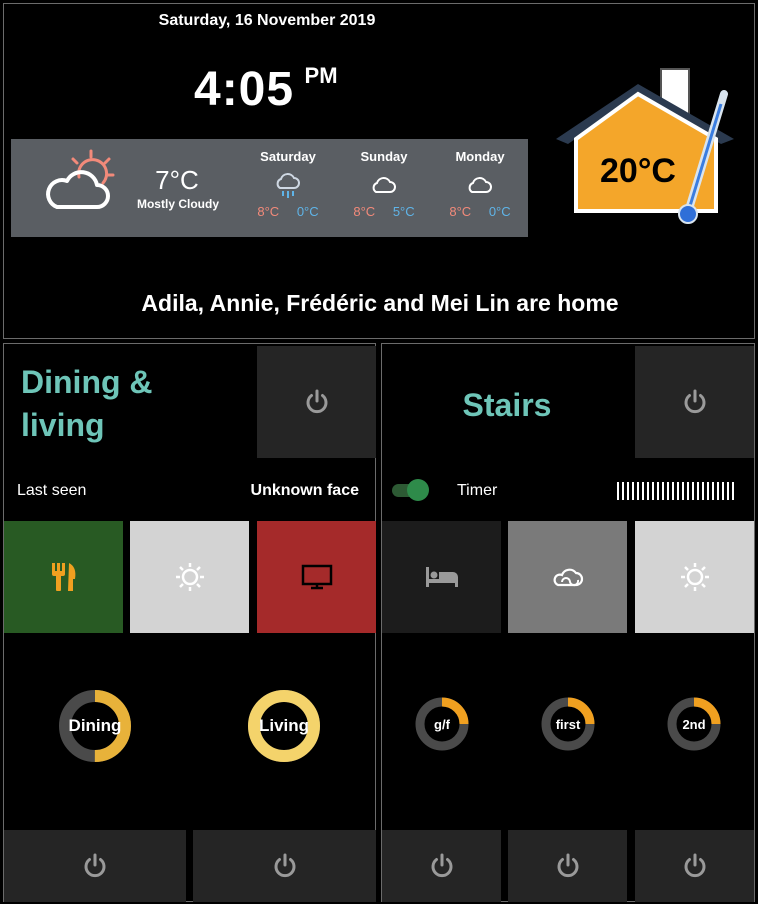  Describe the element at coordinates (411, 490) in the screenshot. I see `timer-toggle` at that location.